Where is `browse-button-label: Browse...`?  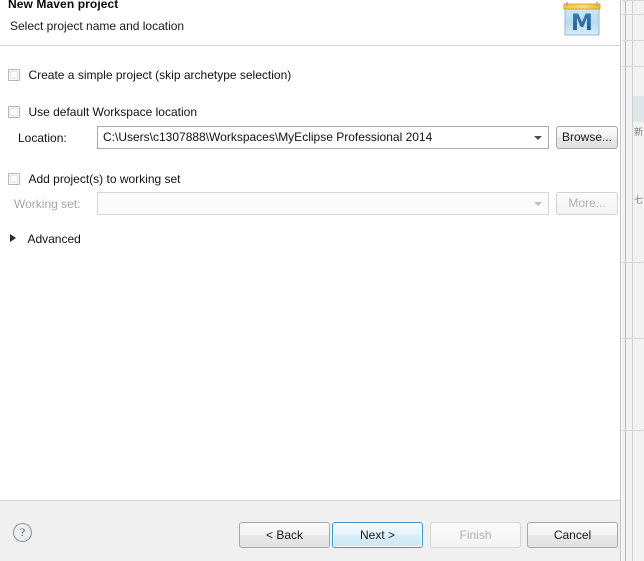
browse-button-label: Browse... is located at coordinates (586, 137).